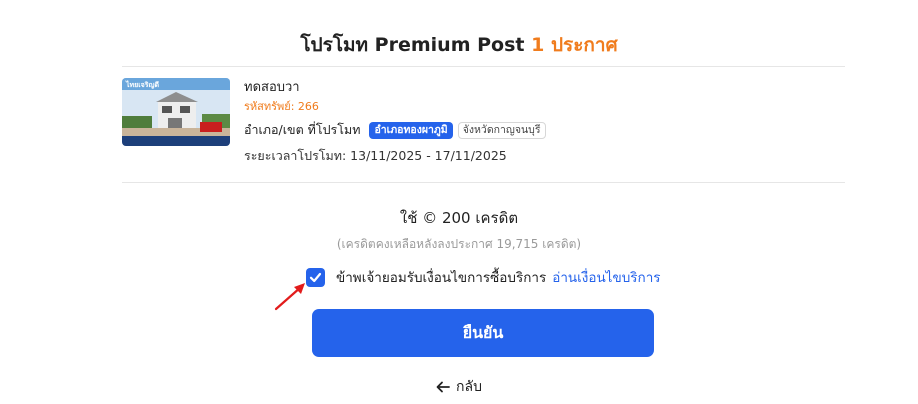 This screenshot has height=404, width=918. What do you see at coordinates (289, 297) in the screenshot?
I see `red-arrow-icon` at bounding box center [289, 297].